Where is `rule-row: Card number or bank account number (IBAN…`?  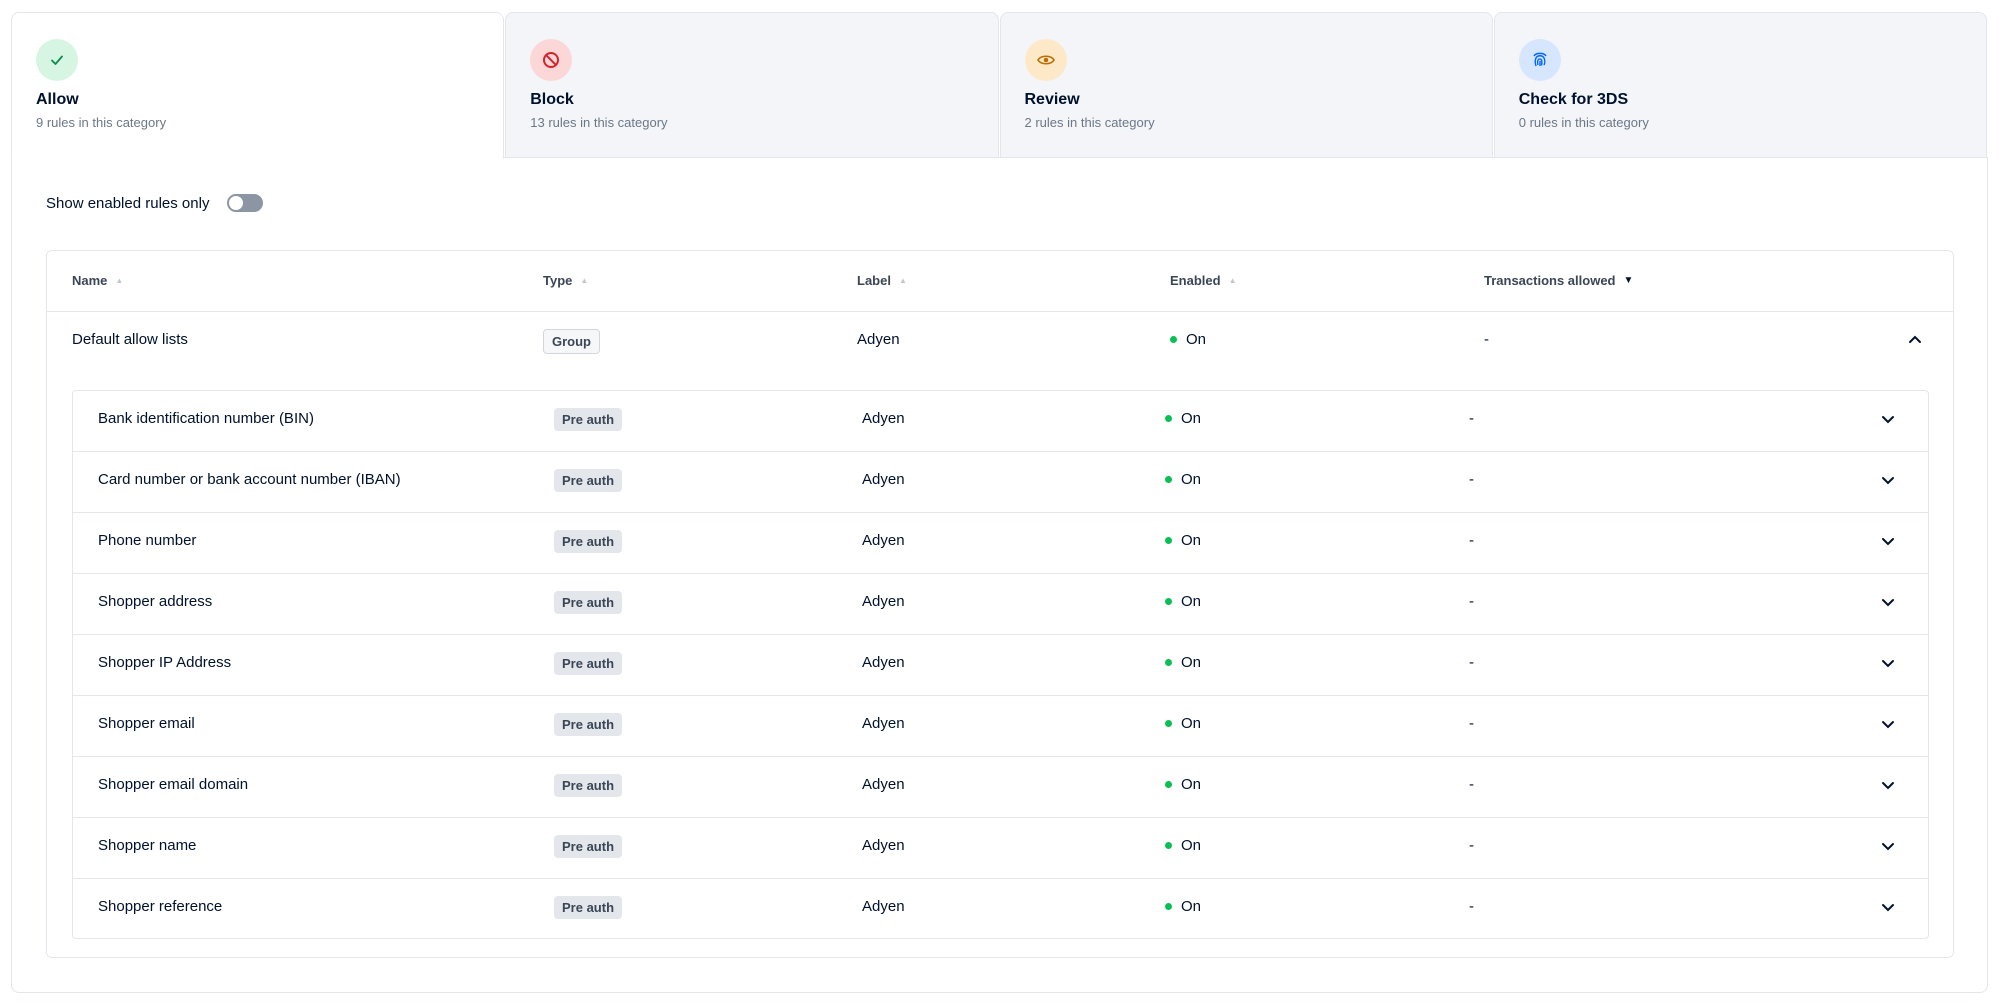 rule-row: Card number or bank account number (IBAN… is located at coordinates (1000, 482).